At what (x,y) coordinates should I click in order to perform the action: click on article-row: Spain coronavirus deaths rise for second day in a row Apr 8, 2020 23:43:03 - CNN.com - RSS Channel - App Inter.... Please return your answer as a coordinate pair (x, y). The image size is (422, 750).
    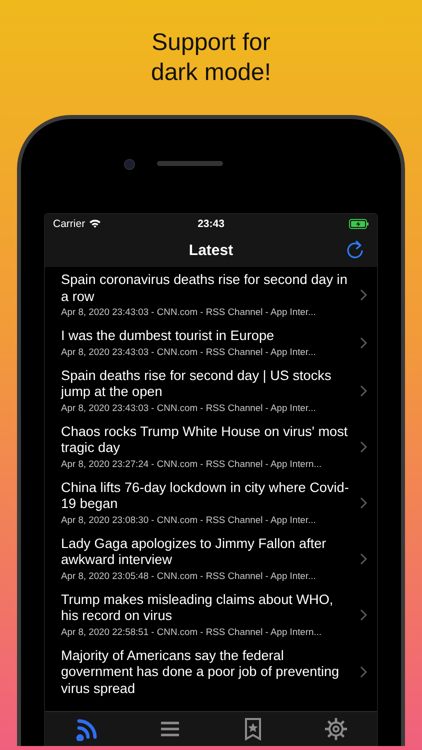
    Looking at the image, I should click on (211, 295).